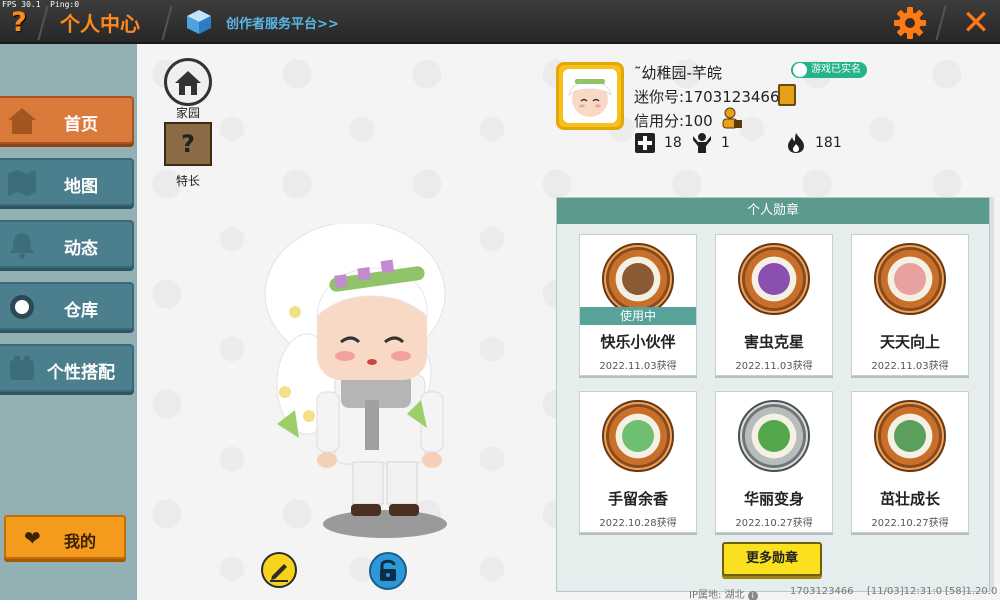 The height and width of the screenshot is (600, 1000). I want to click on stat-add: 18, so click(658, 143).